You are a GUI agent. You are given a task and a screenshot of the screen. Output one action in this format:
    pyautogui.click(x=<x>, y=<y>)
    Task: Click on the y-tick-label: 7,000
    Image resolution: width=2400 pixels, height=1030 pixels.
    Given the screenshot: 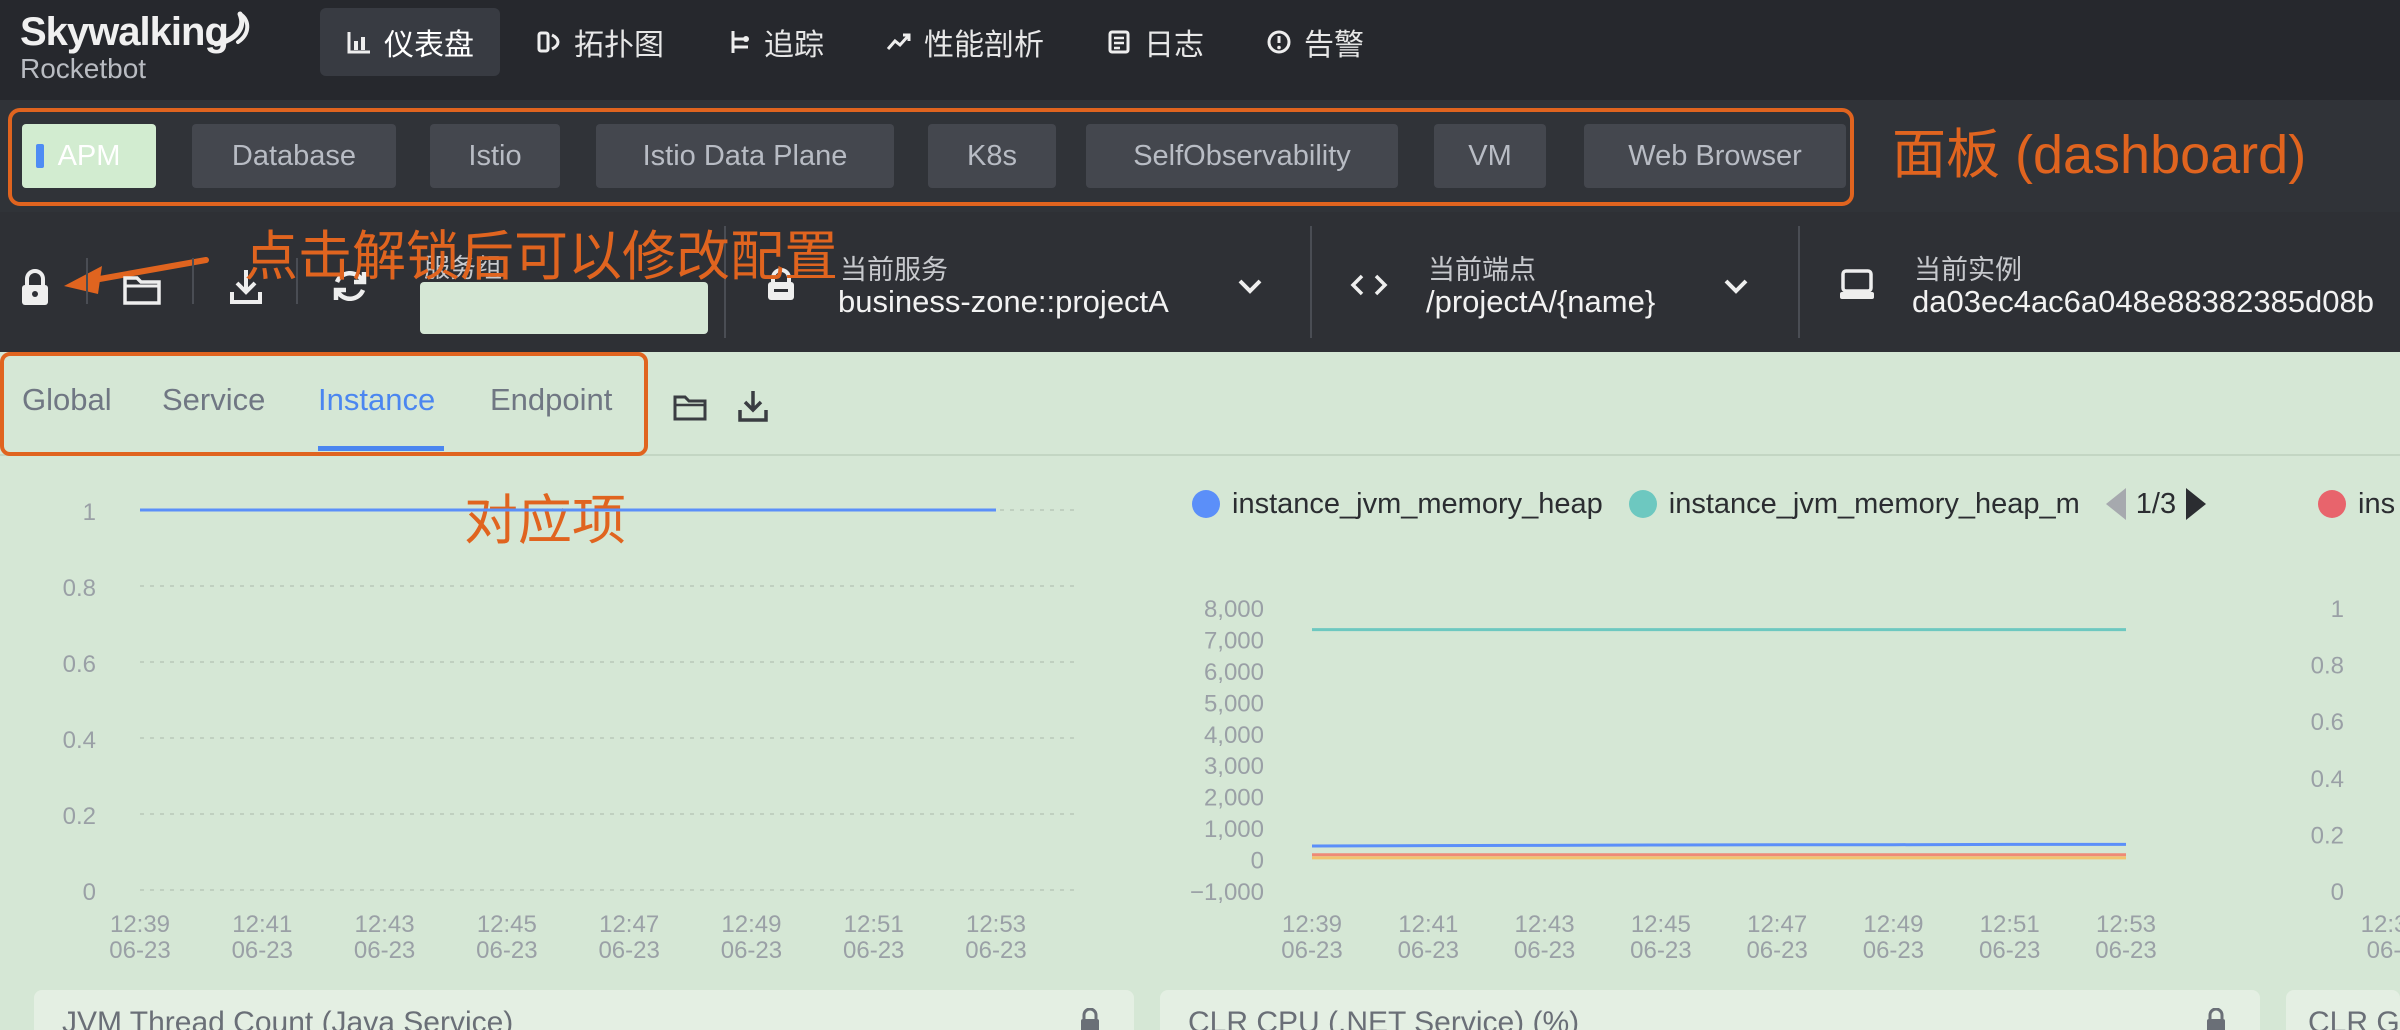 What is the action you would take?
    pyautogui.click(x=1234, y=640)
    